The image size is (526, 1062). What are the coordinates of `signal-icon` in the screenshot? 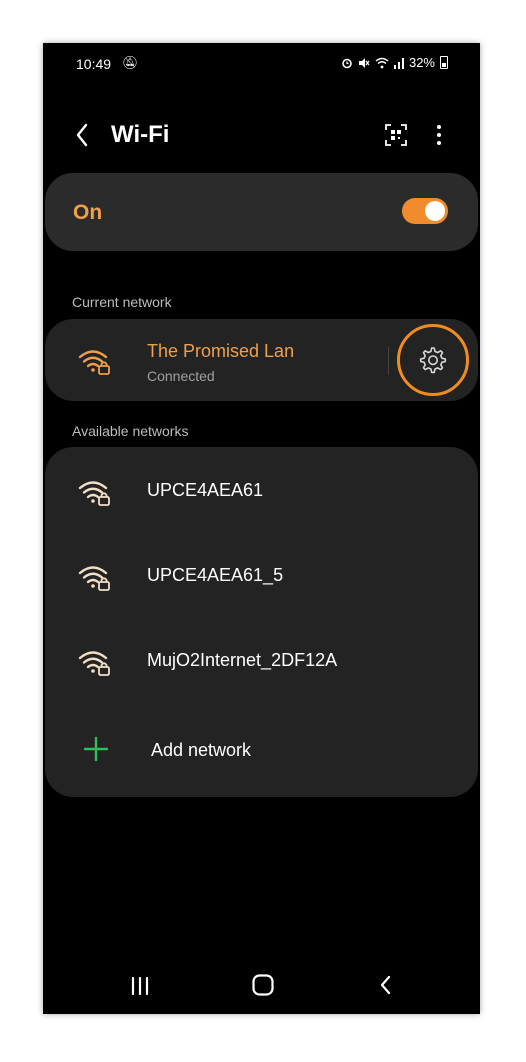 It's located at (398, 63).